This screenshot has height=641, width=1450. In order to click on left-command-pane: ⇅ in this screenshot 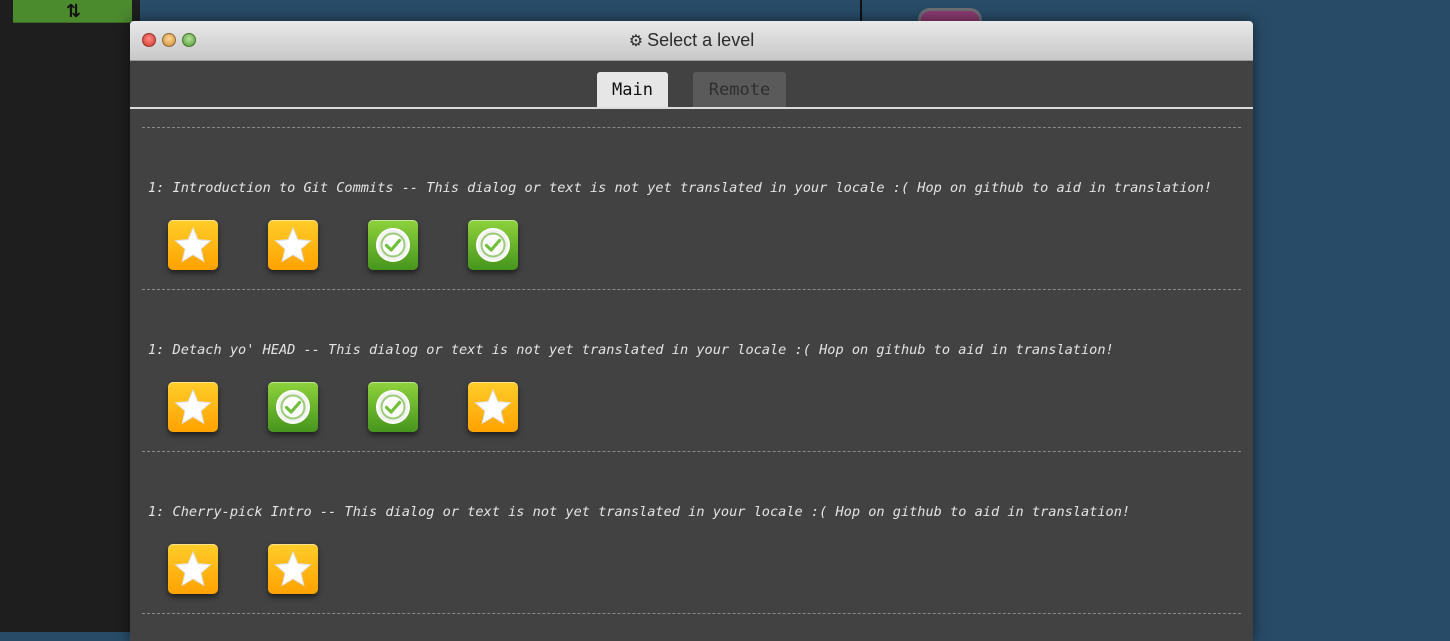, I will do `click(70, 316)`.